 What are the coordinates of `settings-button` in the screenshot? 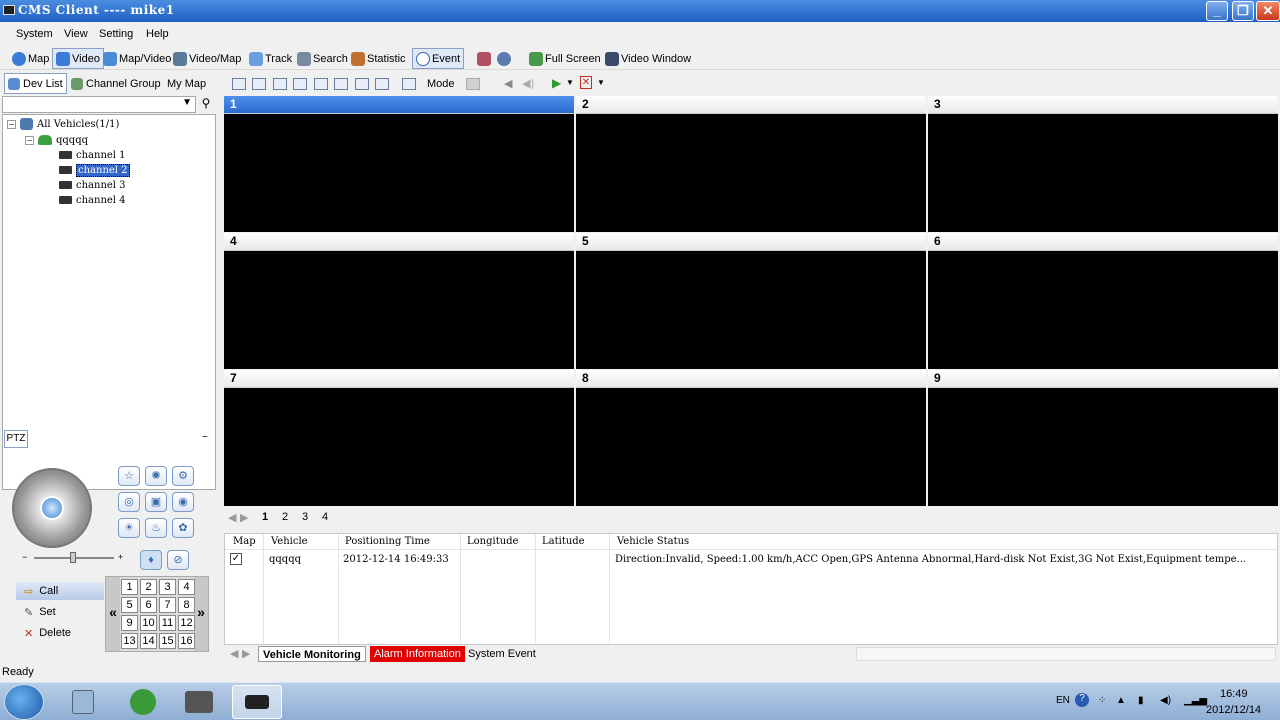 It's located at (504, 58).